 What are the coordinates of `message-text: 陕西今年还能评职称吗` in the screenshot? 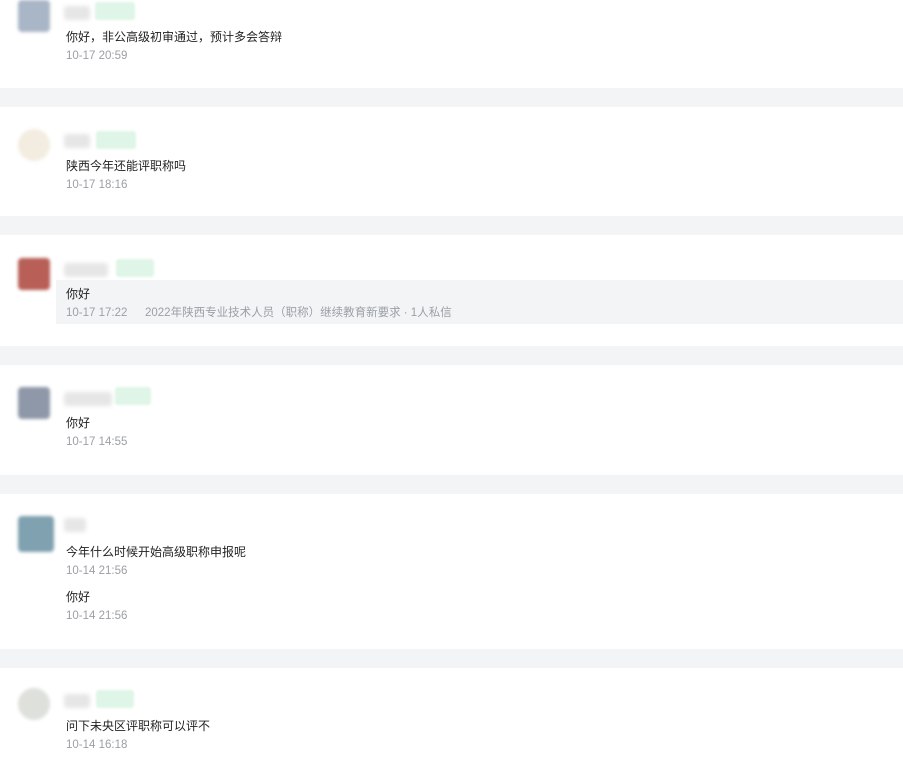 It's located at (126, 166).